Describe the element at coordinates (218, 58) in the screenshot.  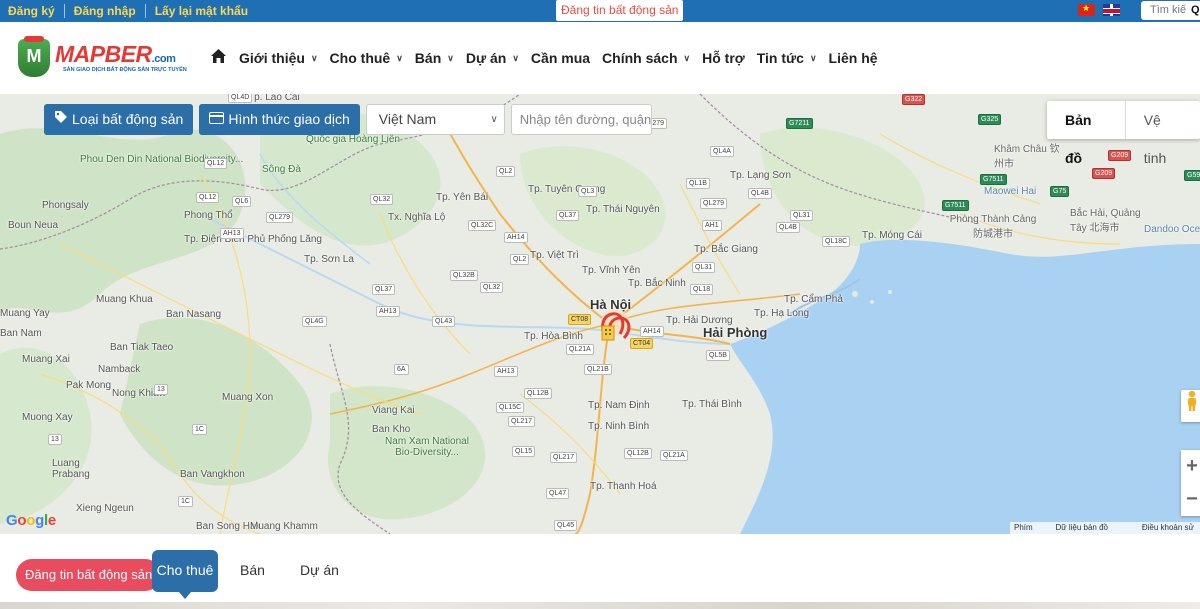
I see `home-icon` at that location.